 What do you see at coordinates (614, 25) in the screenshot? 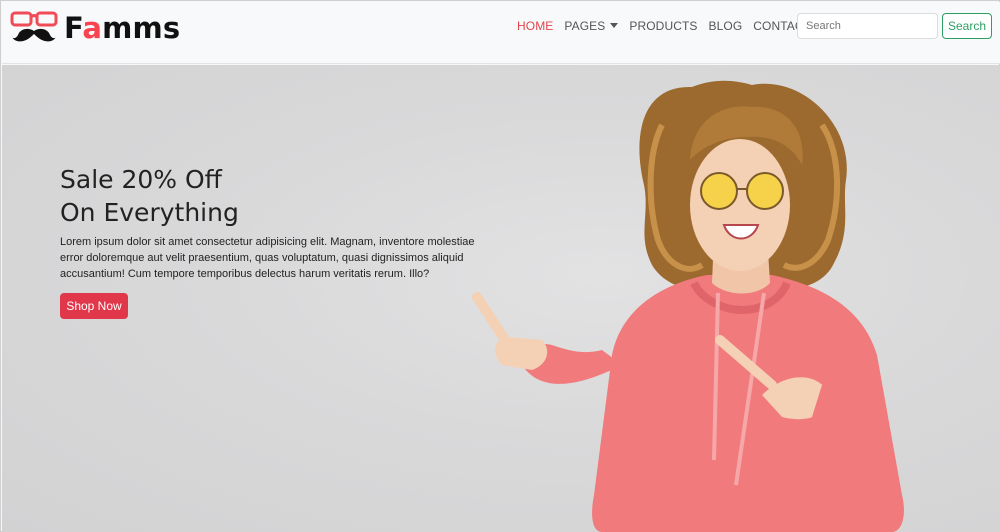
I see `chevron-down-icon` at bounding box center [614, 25].